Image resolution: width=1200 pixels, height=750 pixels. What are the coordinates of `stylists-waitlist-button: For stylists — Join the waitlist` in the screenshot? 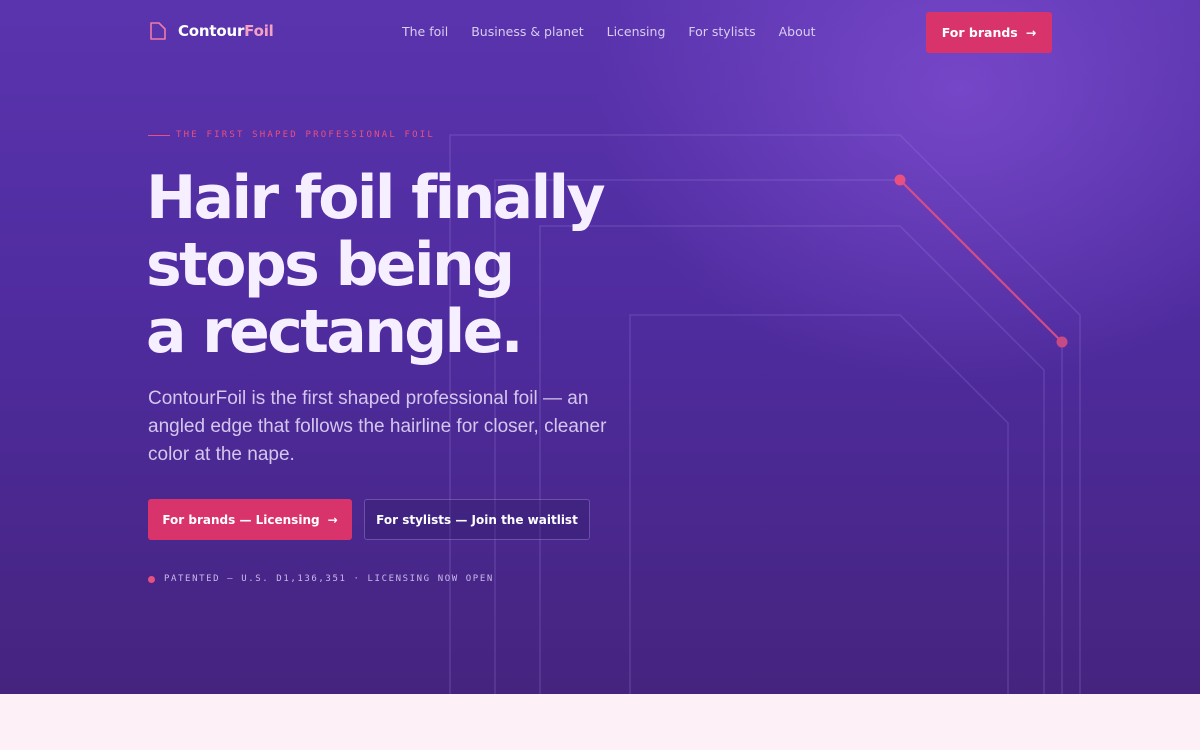 It's located at (477, 519).